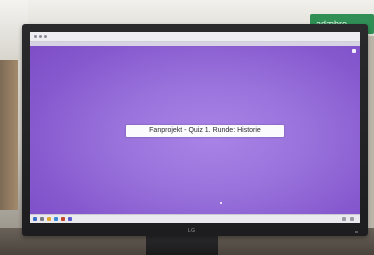  What do you see at coordinates (195, 37) in the screenshot?
I see `browser-toolbar` at bounding box center [195, 37].